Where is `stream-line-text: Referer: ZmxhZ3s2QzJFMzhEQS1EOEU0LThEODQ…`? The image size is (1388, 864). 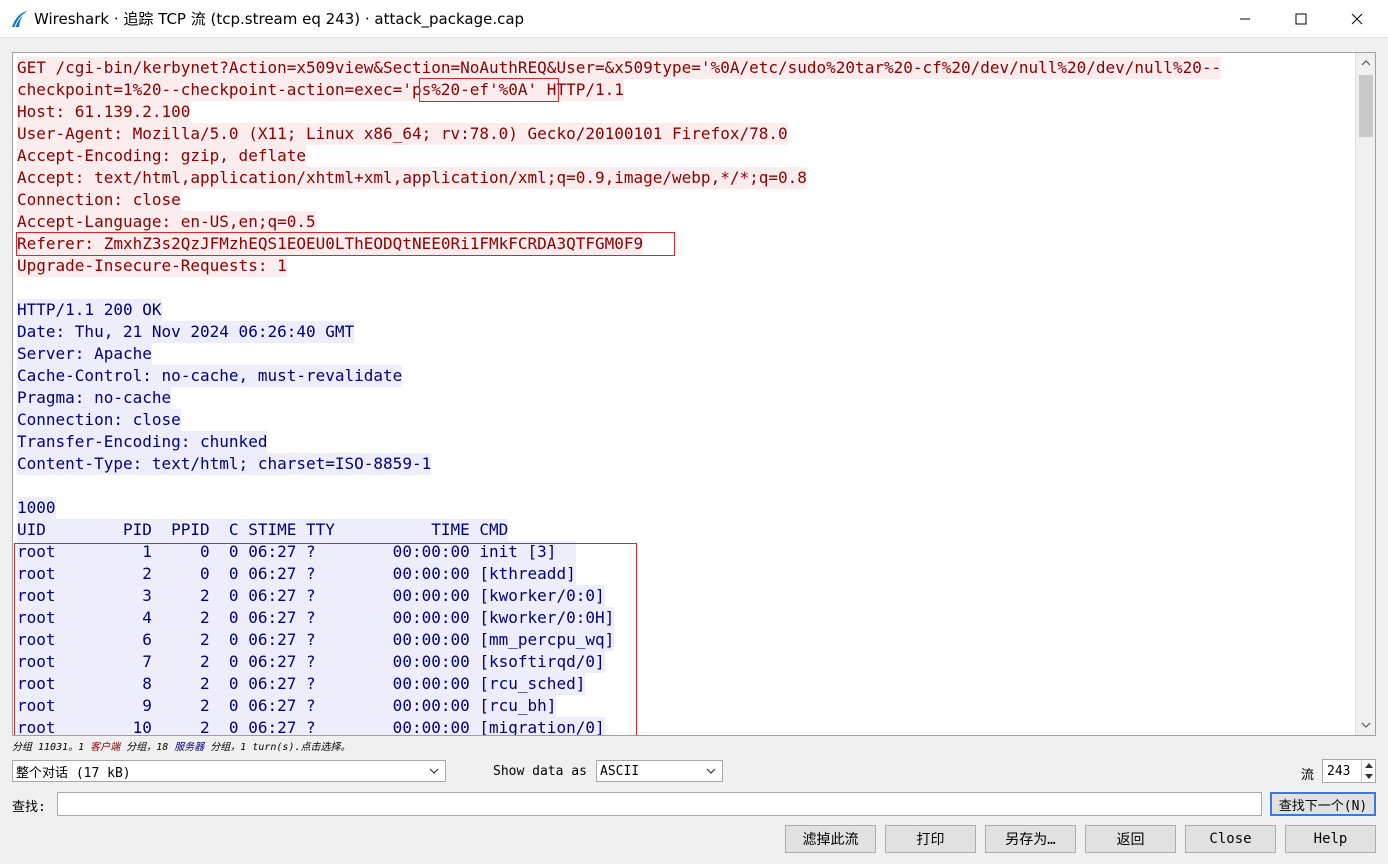
stream-line-text: Referer: ZmxhZ3s2QzJFMzhEQS1EOEU0LThEODQ… is located at coordinates (330, 244).